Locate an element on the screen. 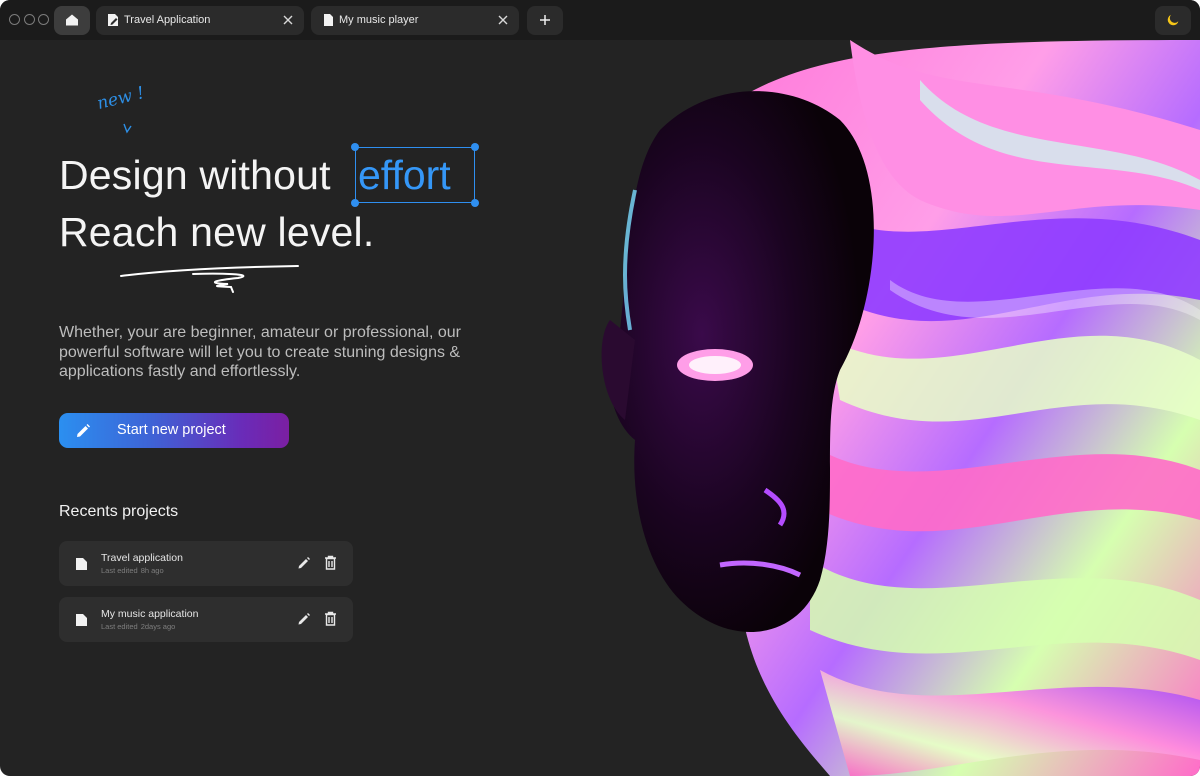 The image size is (1200, 776). new-tab-button is located at coordinates (545, 20).